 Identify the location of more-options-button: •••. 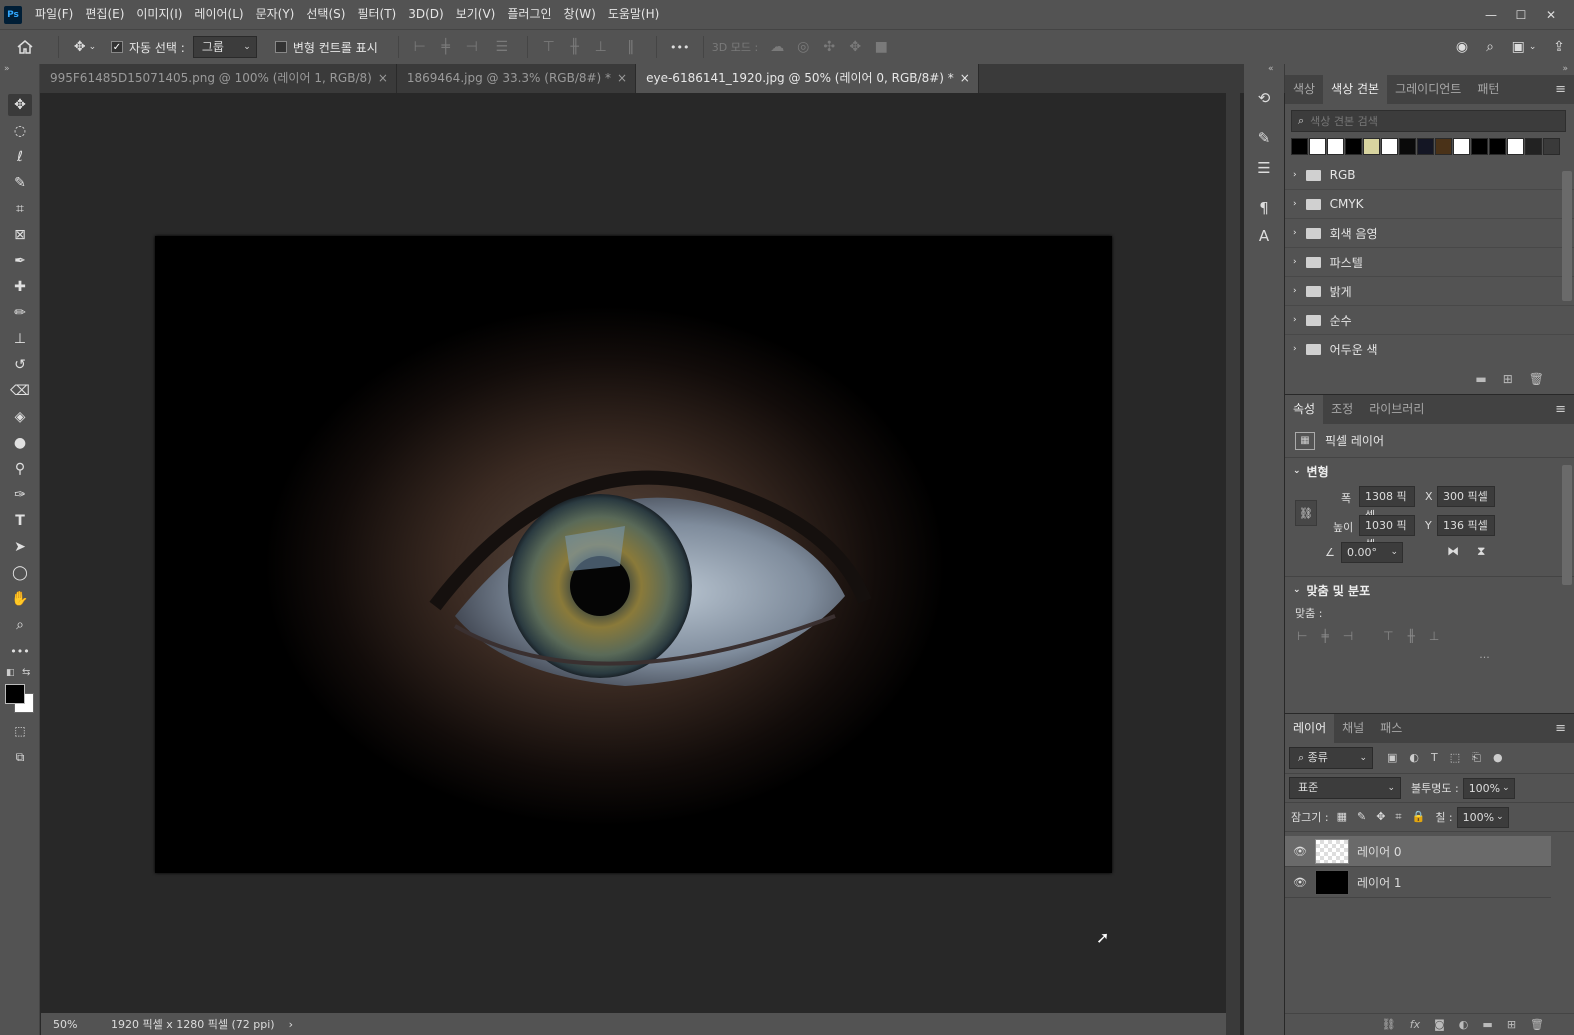
(680, 47).